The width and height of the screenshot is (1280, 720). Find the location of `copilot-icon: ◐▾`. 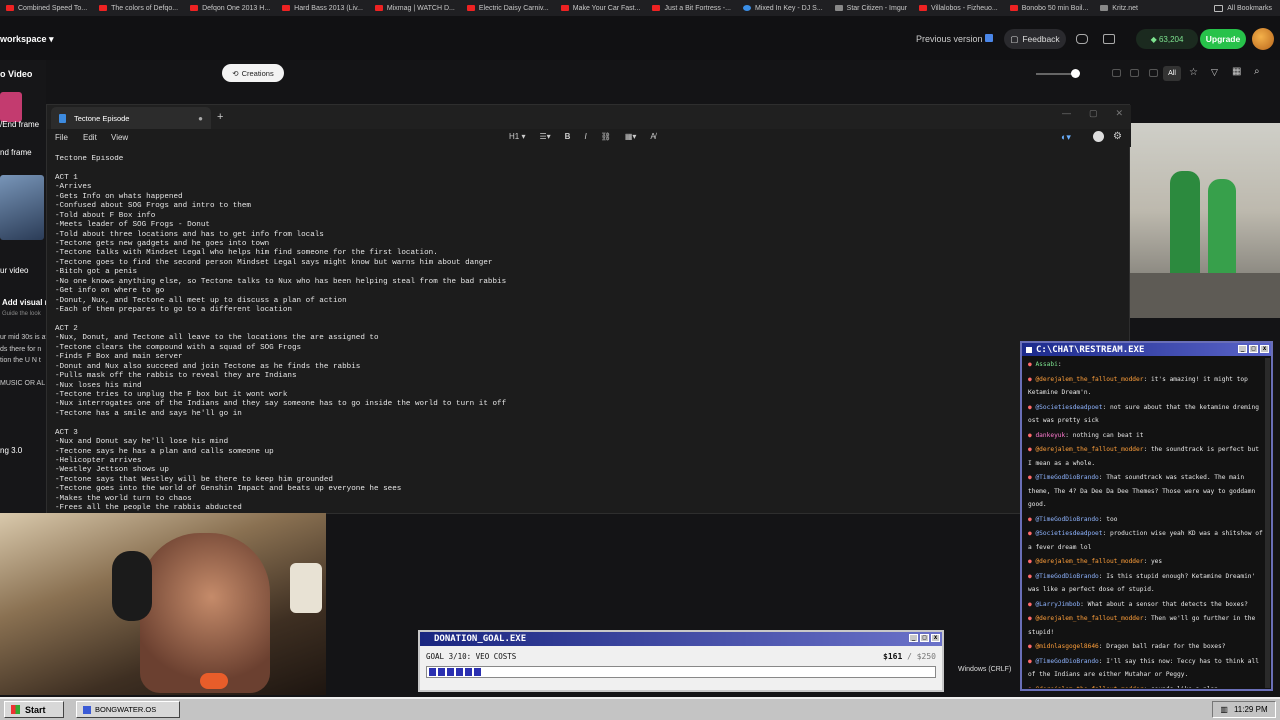

copilot-icon: ◐▾ is located at coordinates (1066, 137).